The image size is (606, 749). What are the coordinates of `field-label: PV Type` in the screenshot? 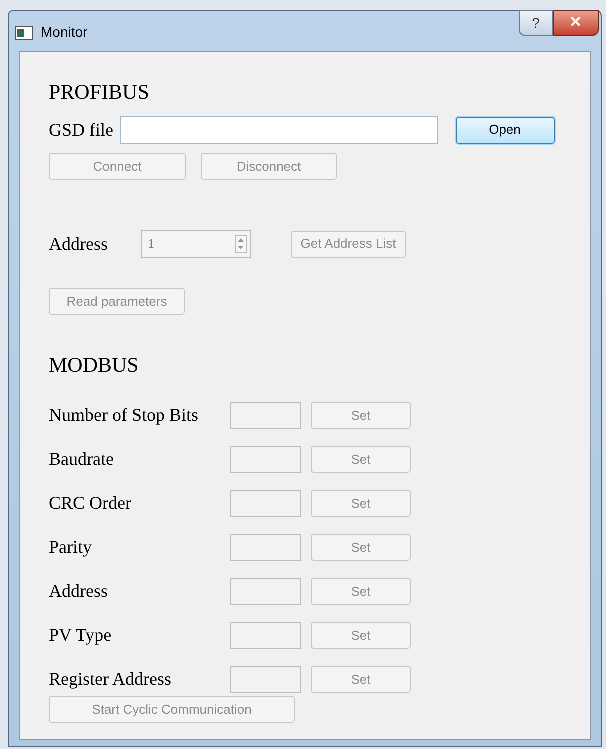 It's located at (81, 635).